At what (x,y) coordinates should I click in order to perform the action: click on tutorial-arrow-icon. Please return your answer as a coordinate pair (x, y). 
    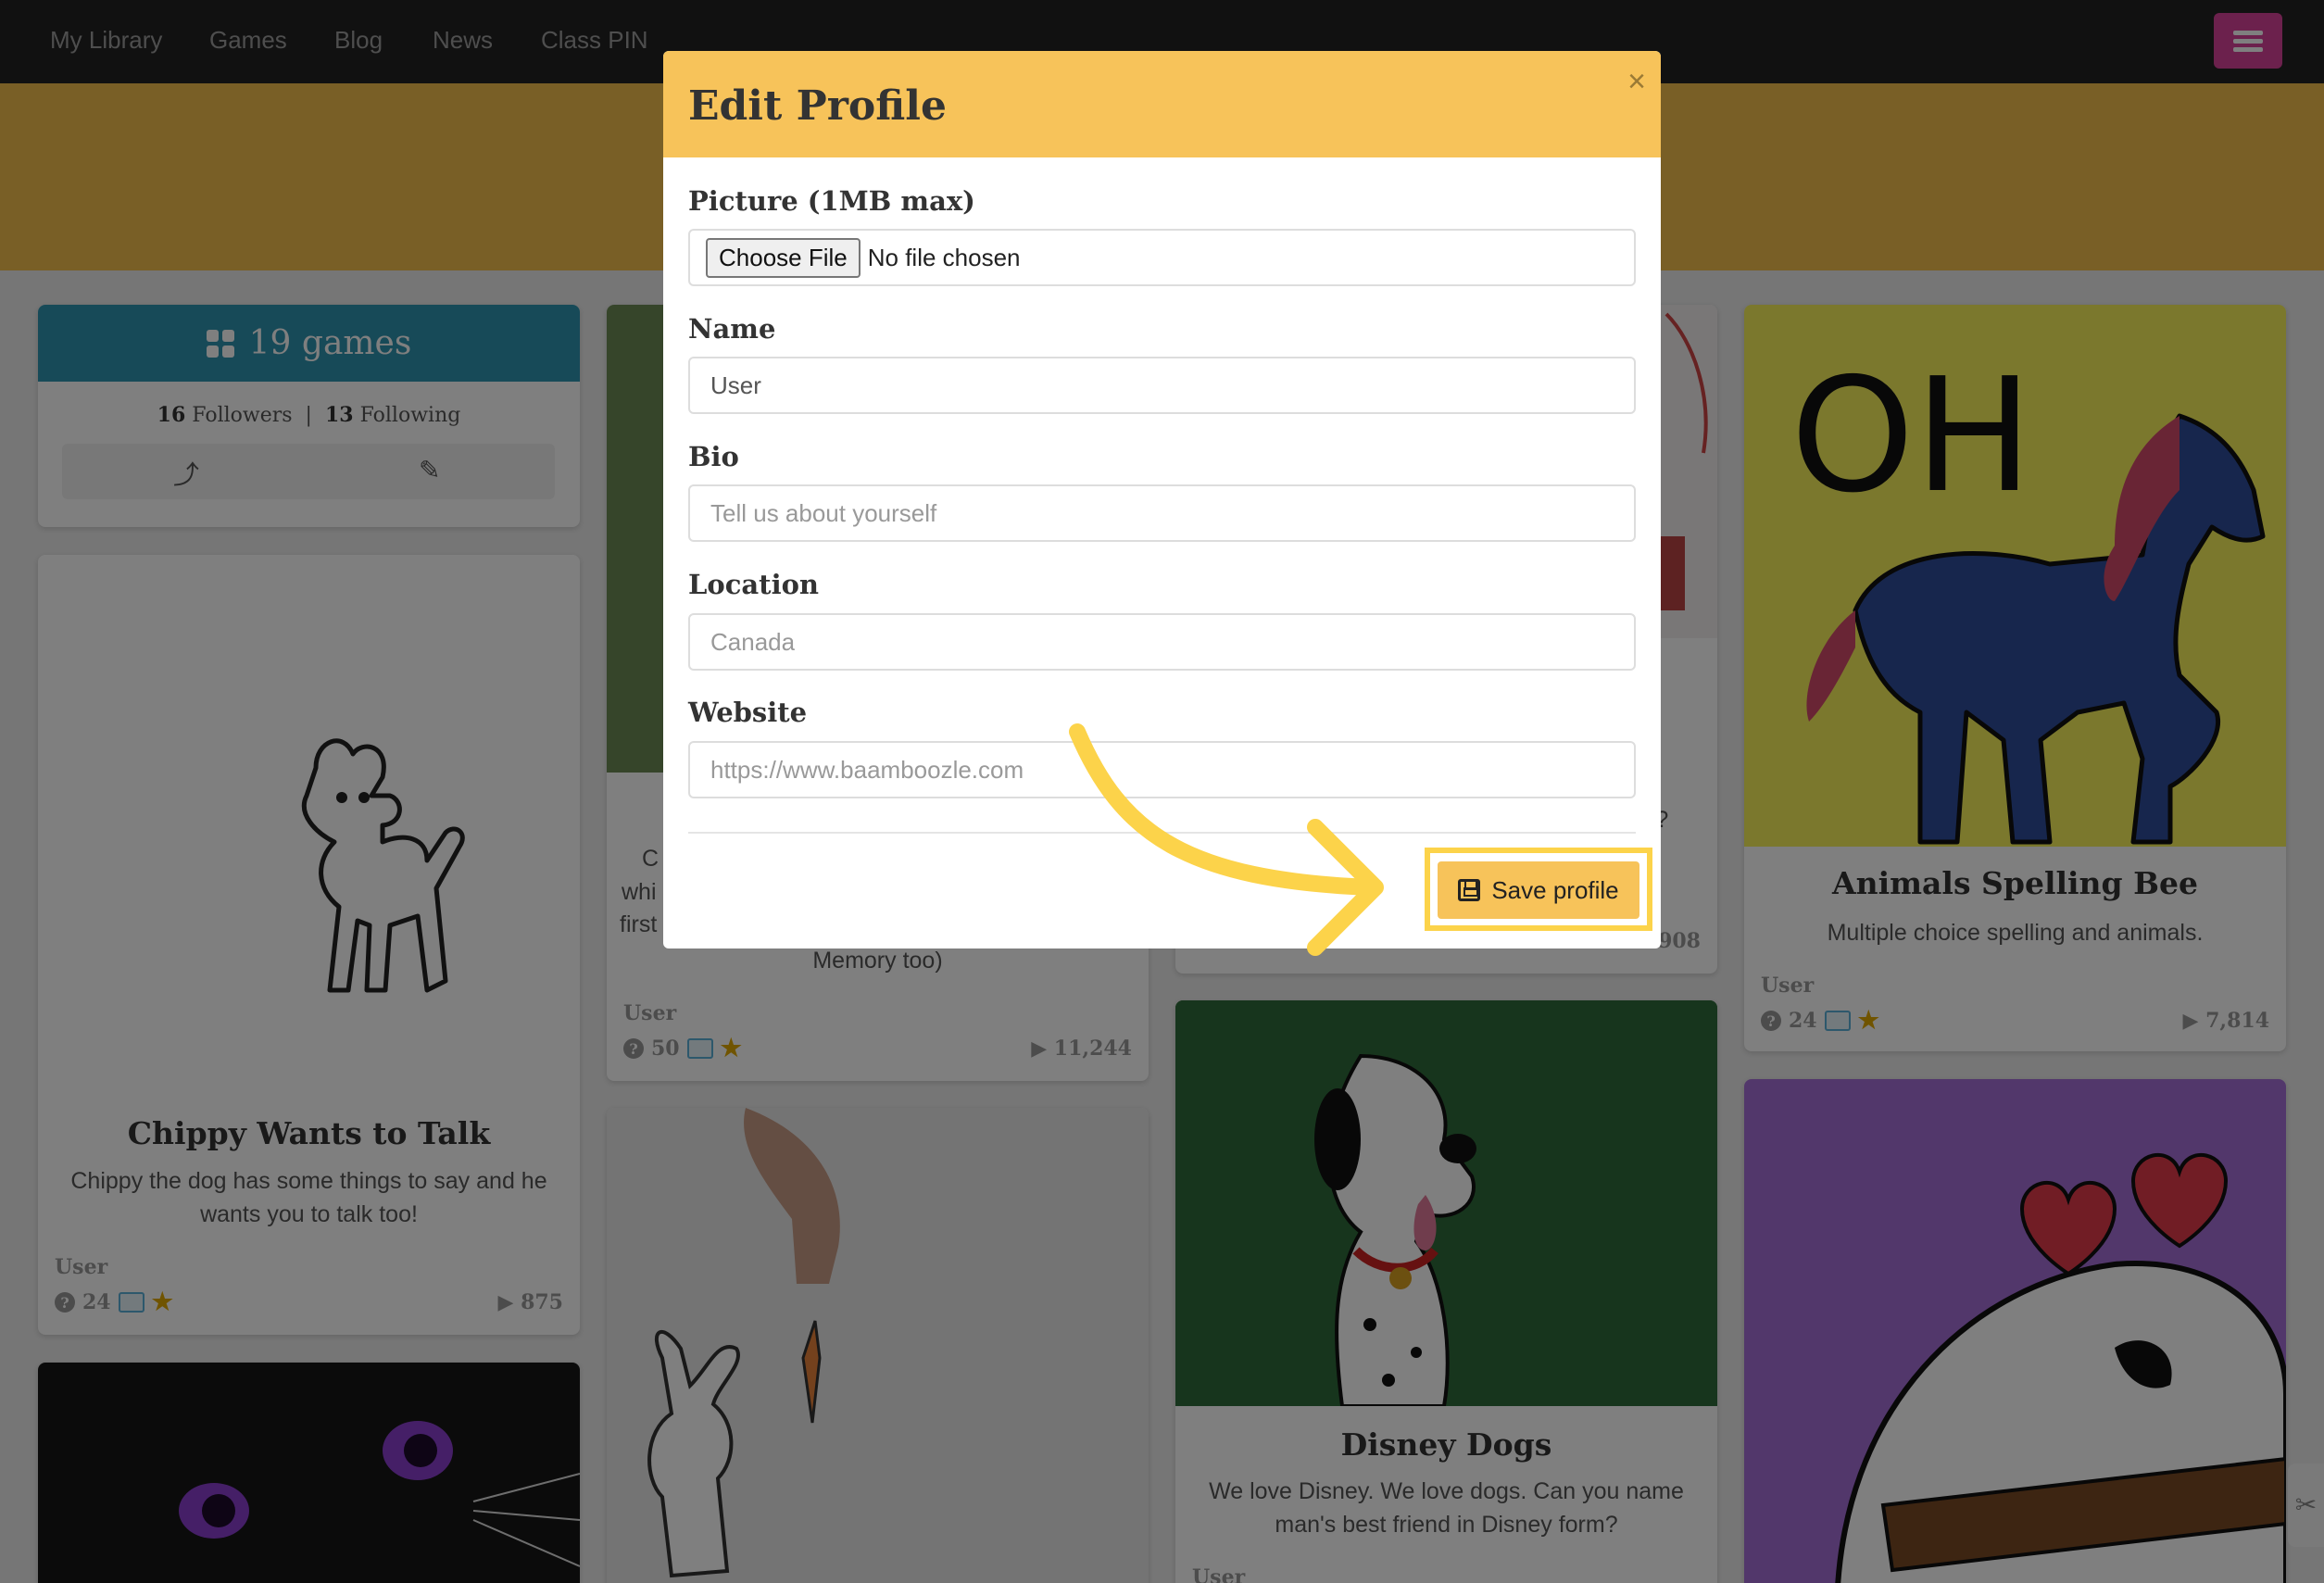
    Looking at the image, I should click on (1226, 839).